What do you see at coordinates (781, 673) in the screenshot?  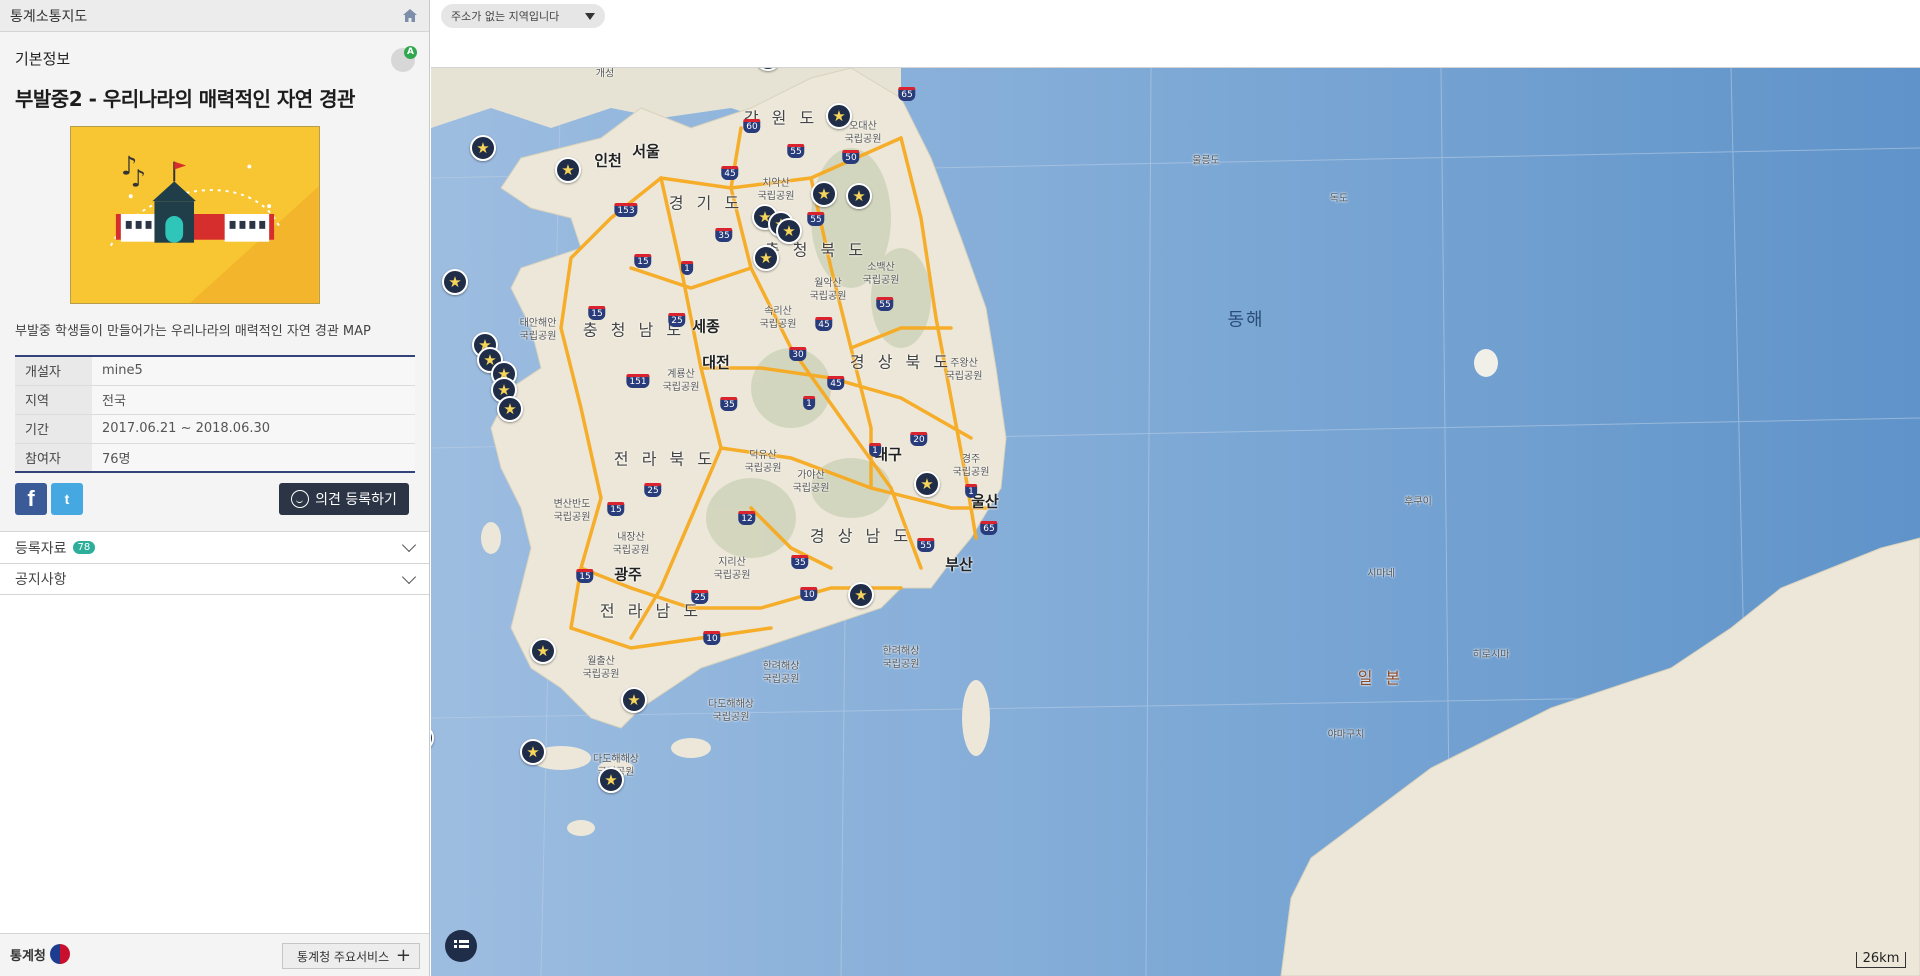 I see `map-label-hallyeohaesang-2: 한려해상 국립공원` at bounding box center [781, 673].